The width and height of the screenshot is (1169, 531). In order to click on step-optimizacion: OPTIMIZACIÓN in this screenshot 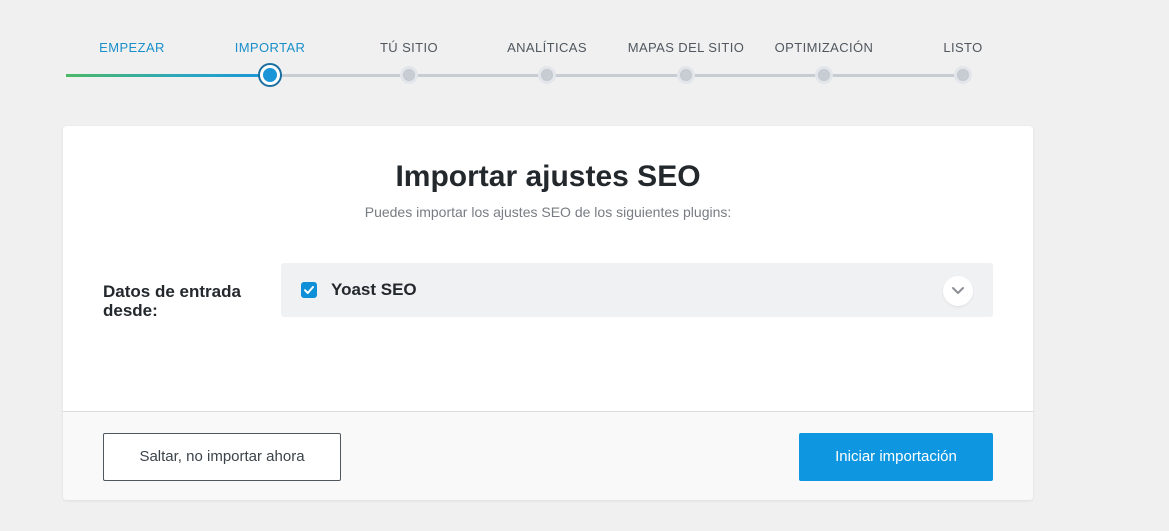, I will do `click(824, 47)`.